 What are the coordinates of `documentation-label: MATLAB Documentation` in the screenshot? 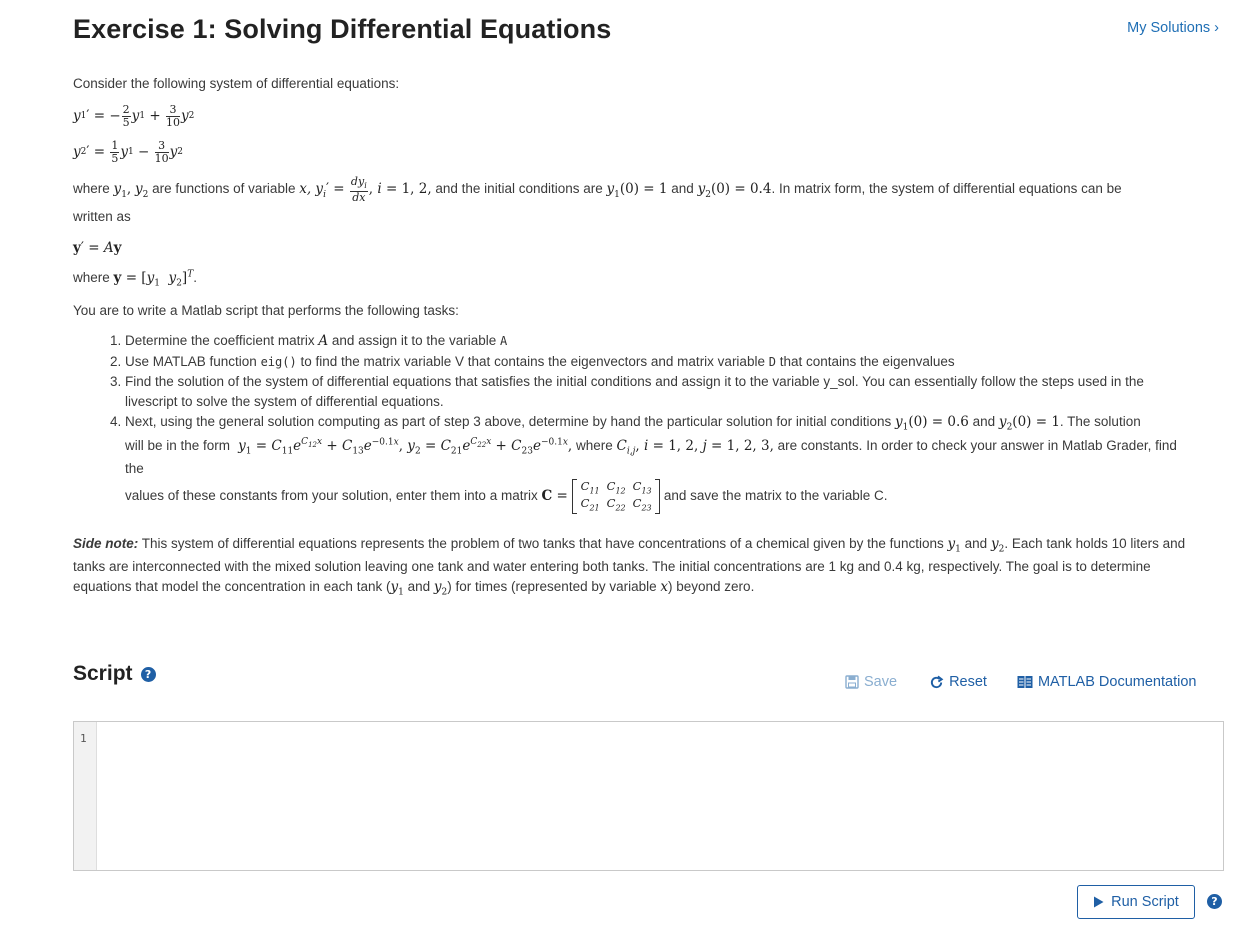 It's located at (1117, 682).